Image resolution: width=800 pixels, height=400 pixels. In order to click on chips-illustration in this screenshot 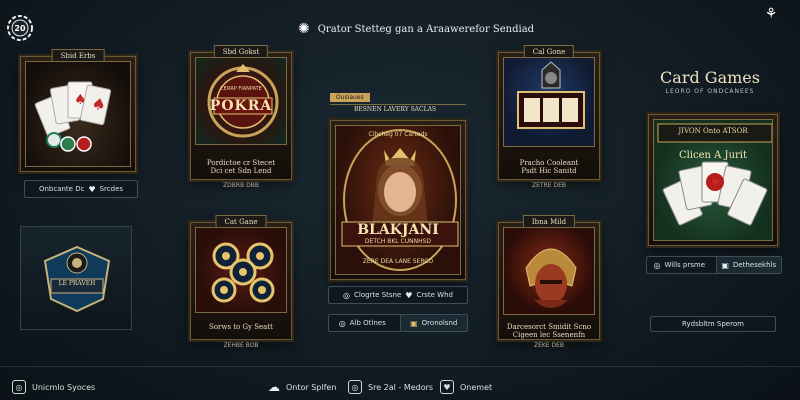, I will do `click(241, 270)`.